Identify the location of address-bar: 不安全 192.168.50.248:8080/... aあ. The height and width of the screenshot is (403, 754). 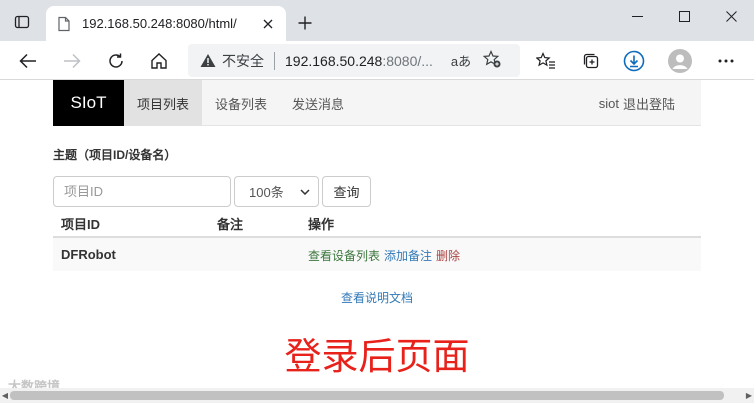
(354, 60).